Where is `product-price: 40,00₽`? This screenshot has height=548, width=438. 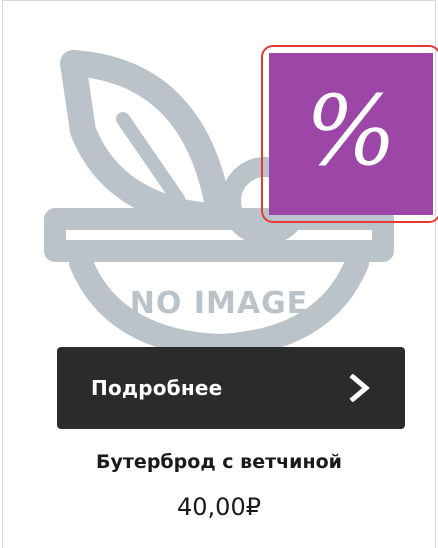 product-price: 40,00₽ is located at coordinates (219, 507).